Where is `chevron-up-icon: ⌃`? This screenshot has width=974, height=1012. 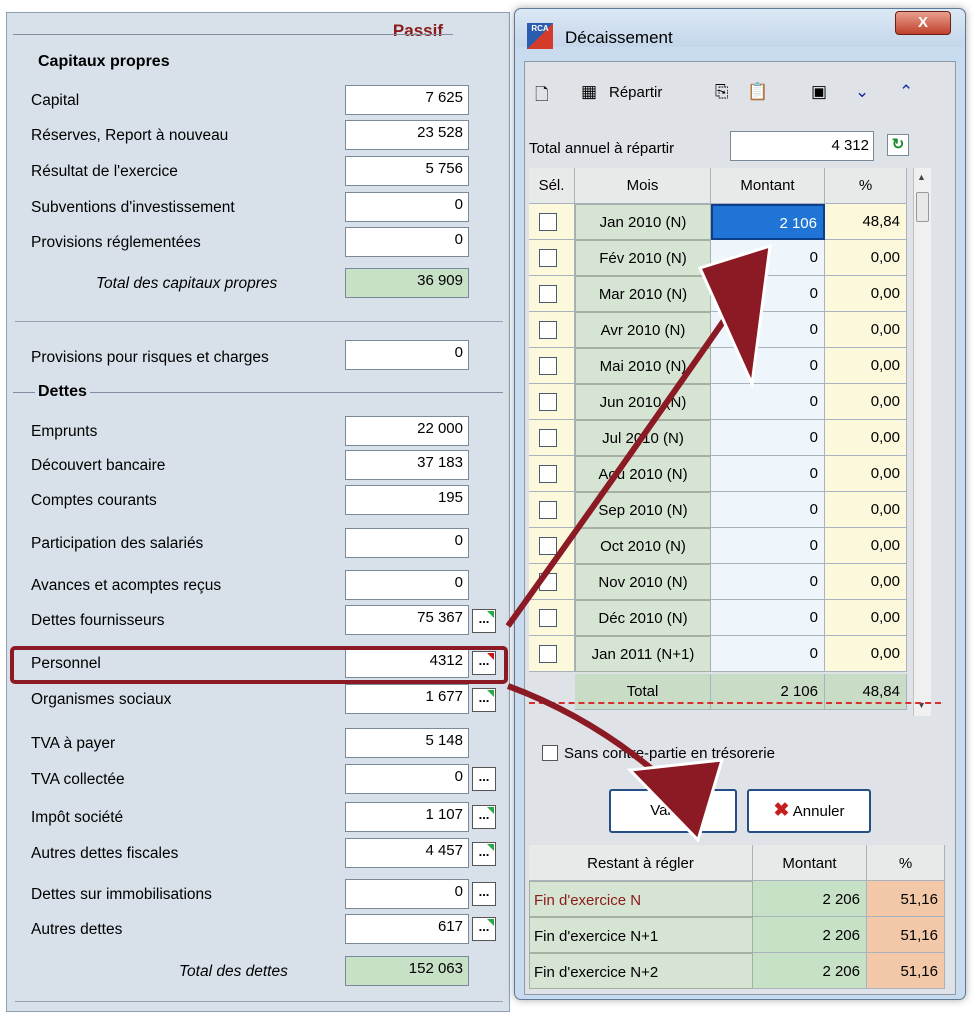 chevron-up-icon: ⌃ is located at coordinates (906, 92).